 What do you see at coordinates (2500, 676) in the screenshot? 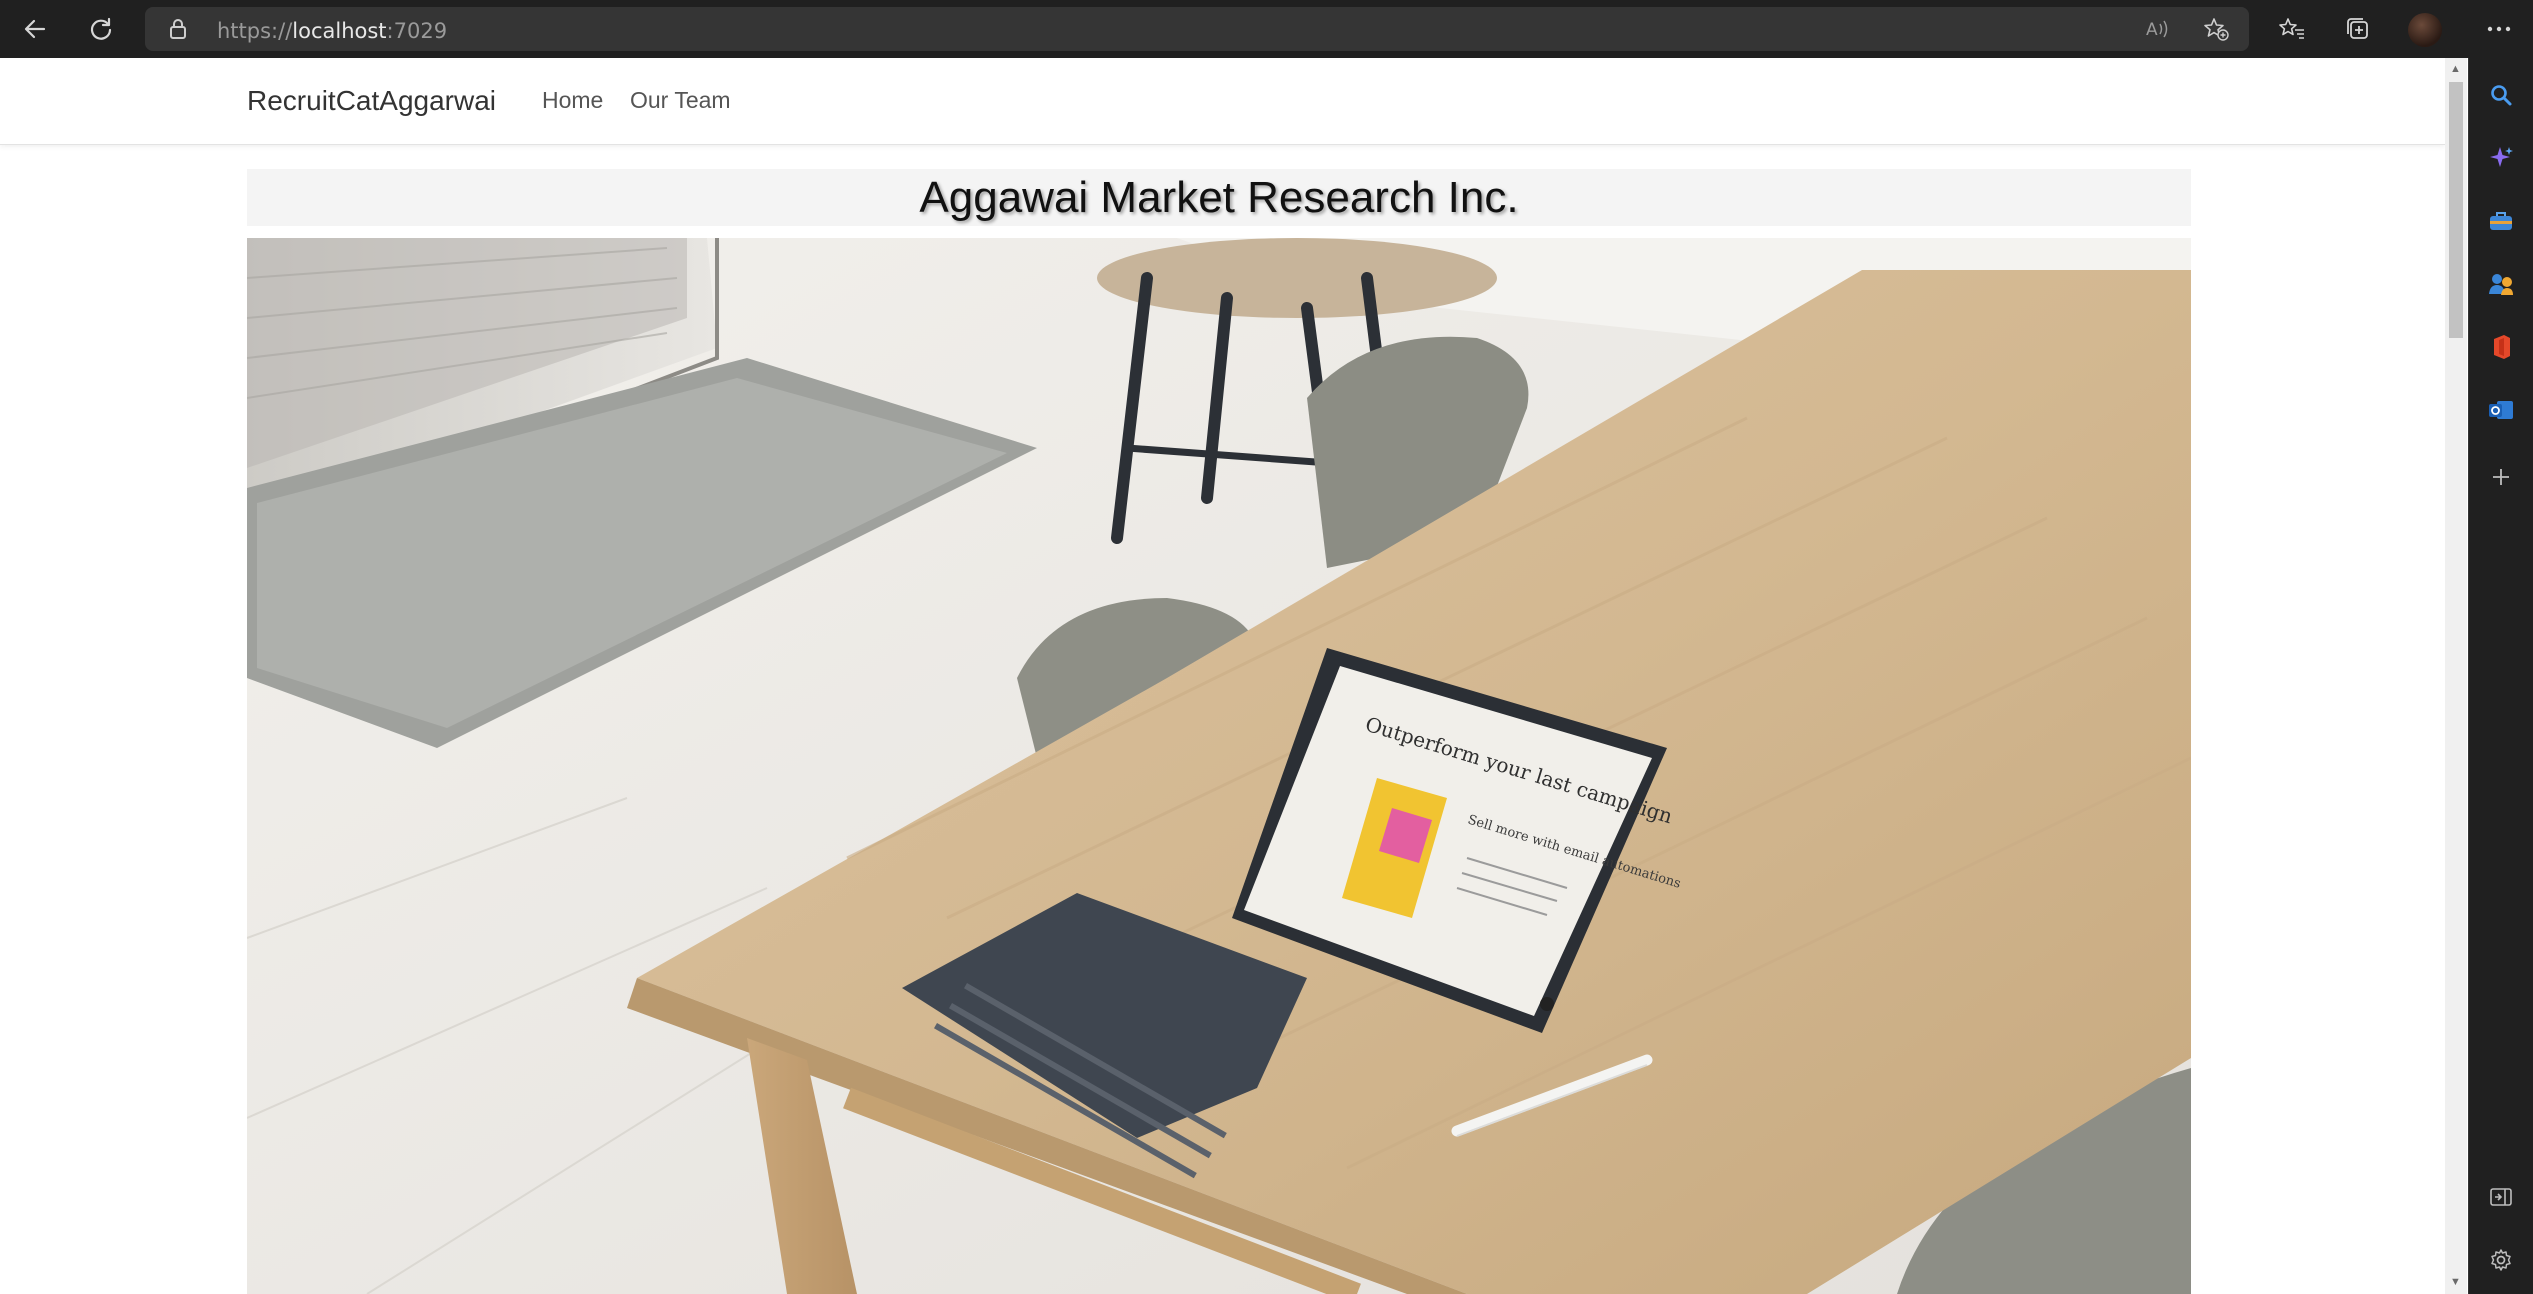
I see `browser-sidebar` at bounding box center [2500, 676].